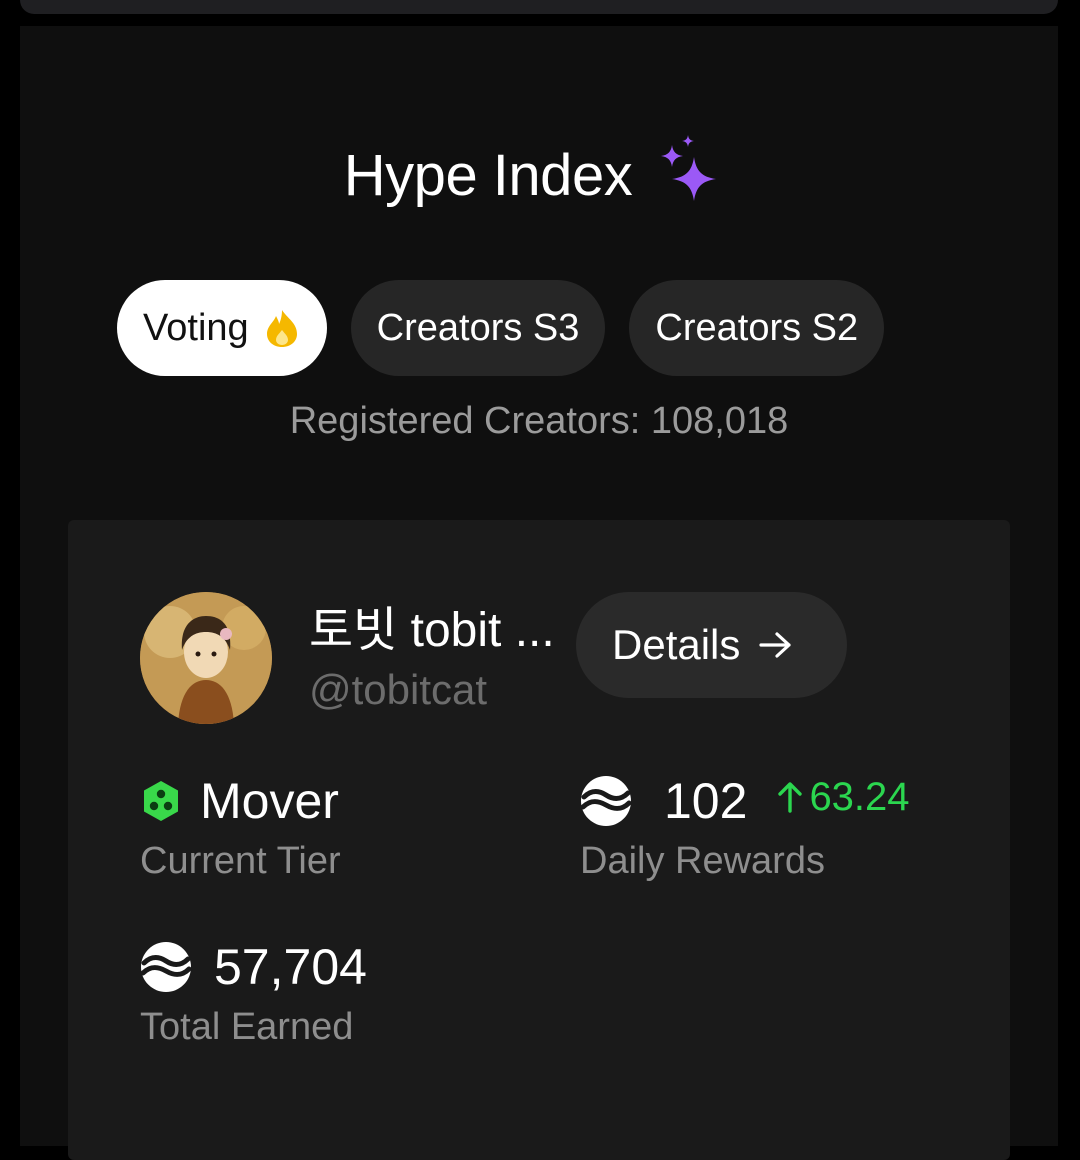 This screenshot has height=1160, width=1080. I want to click on daily-rewards-delta-value: 63.24, so click(859, 796).